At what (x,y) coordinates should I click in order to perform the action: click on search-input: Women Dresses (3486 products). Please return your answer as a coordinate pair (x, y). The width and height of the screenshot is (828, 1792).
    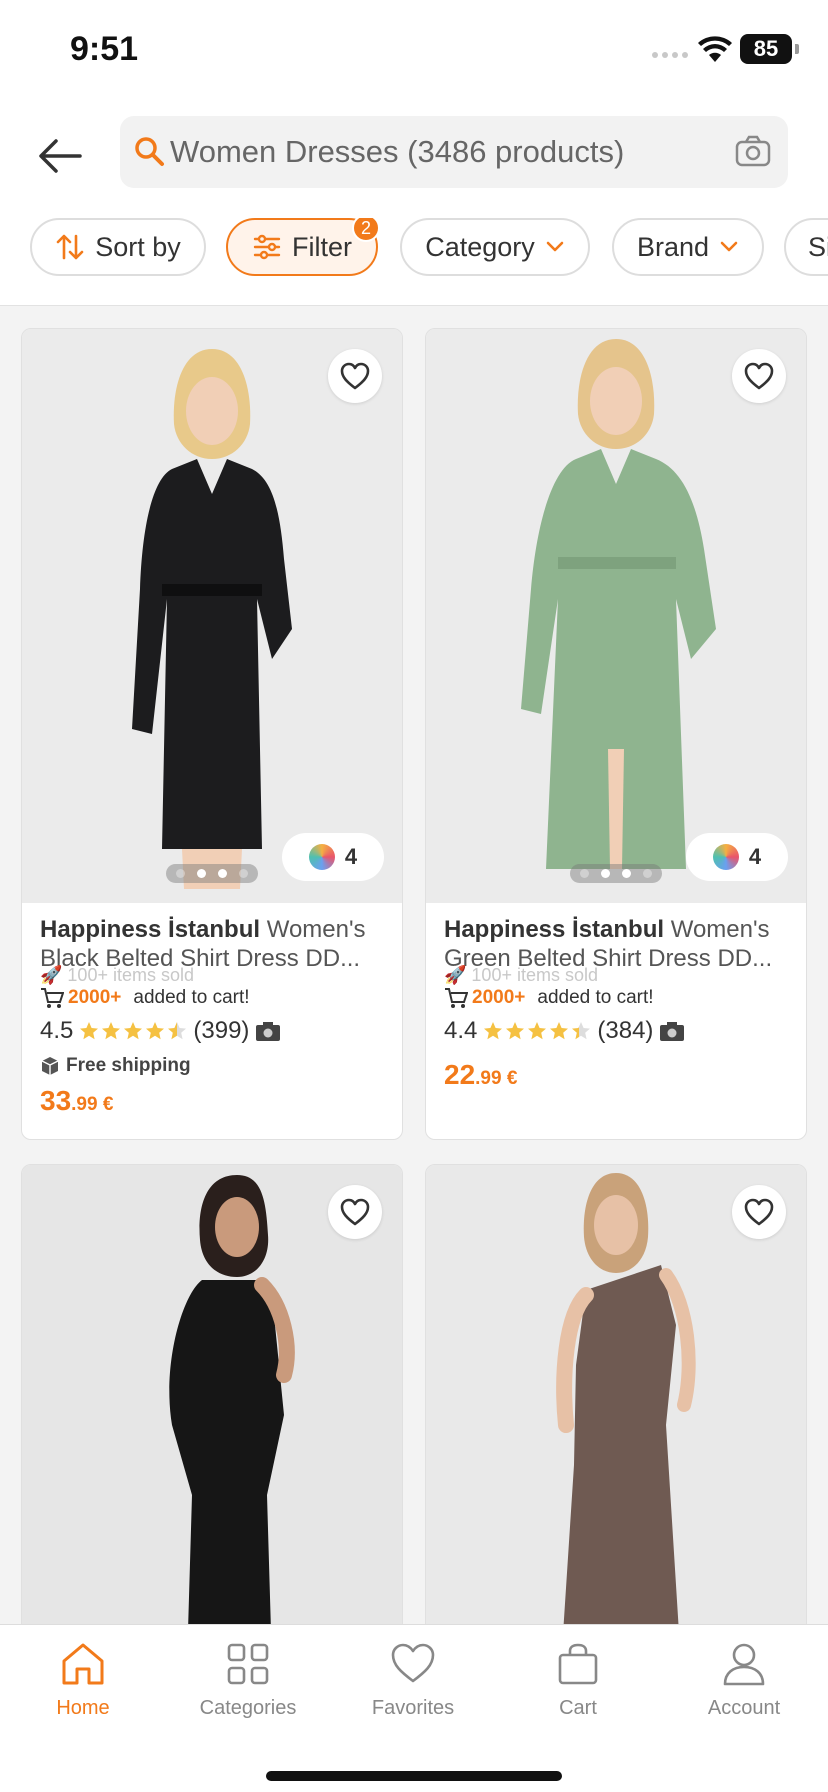
    Looking at the image, I should click on (454, 152).